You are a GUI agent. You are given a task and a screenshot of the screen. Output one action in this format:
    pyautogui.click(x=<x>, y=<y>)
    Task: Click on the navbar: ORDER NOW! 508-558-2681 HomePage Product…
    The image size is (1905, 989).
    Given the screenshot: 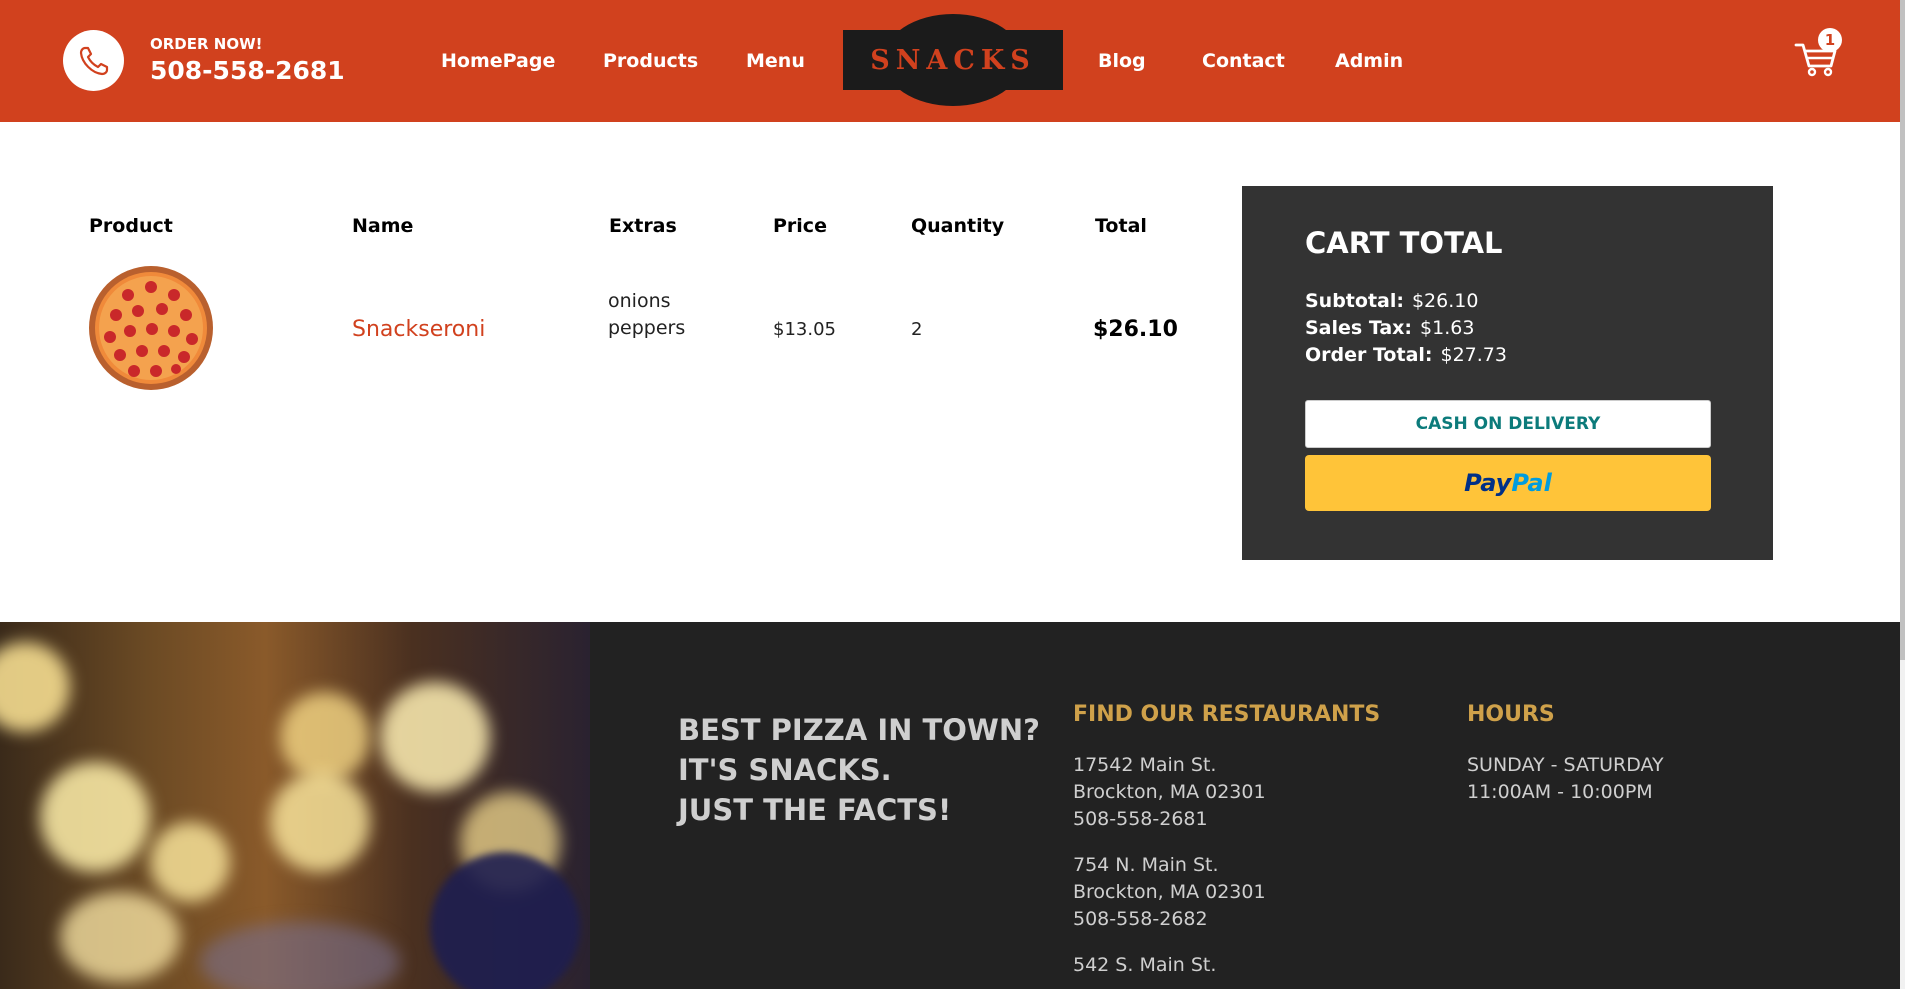 What is the action you would take?
    pyautogui.click(x=950, y=61)
    